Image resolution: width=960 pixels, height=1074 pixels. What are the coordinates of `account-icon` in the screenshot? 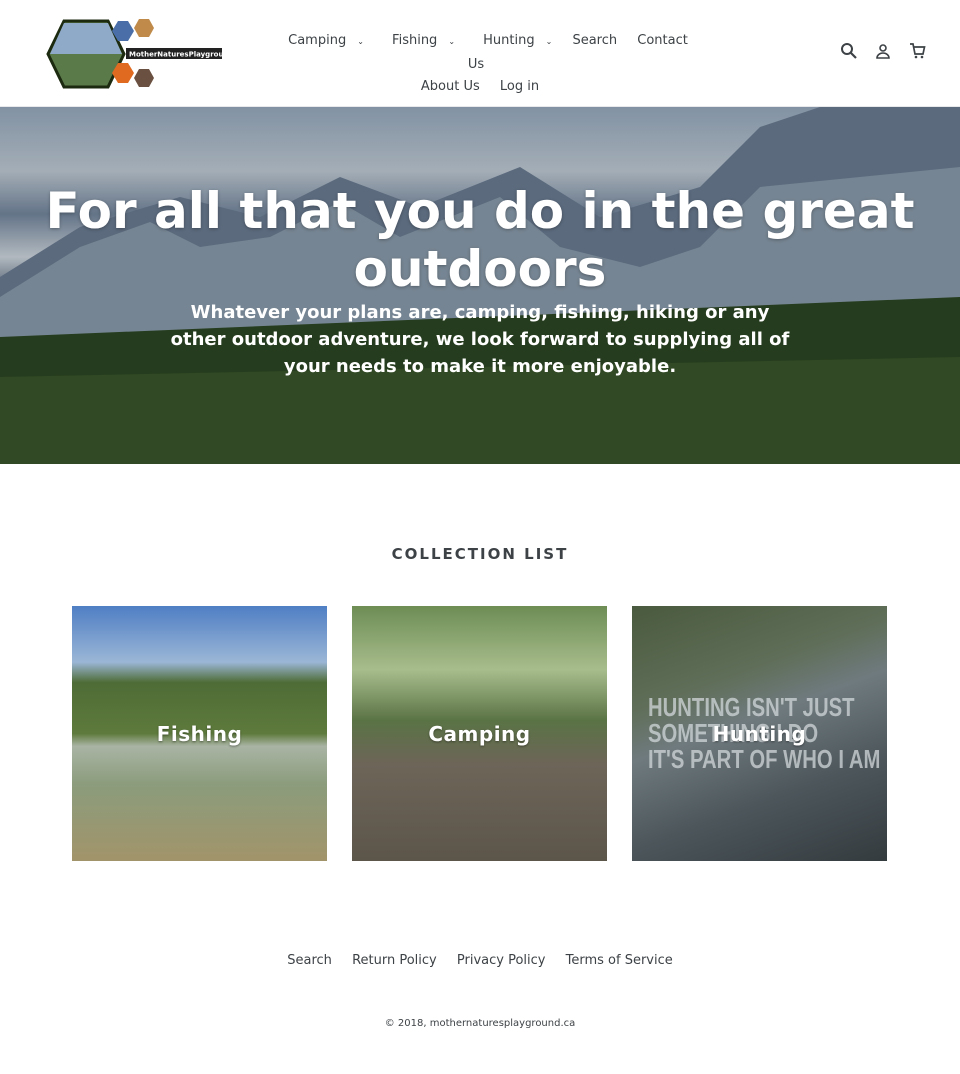 It's located at (883, 51).